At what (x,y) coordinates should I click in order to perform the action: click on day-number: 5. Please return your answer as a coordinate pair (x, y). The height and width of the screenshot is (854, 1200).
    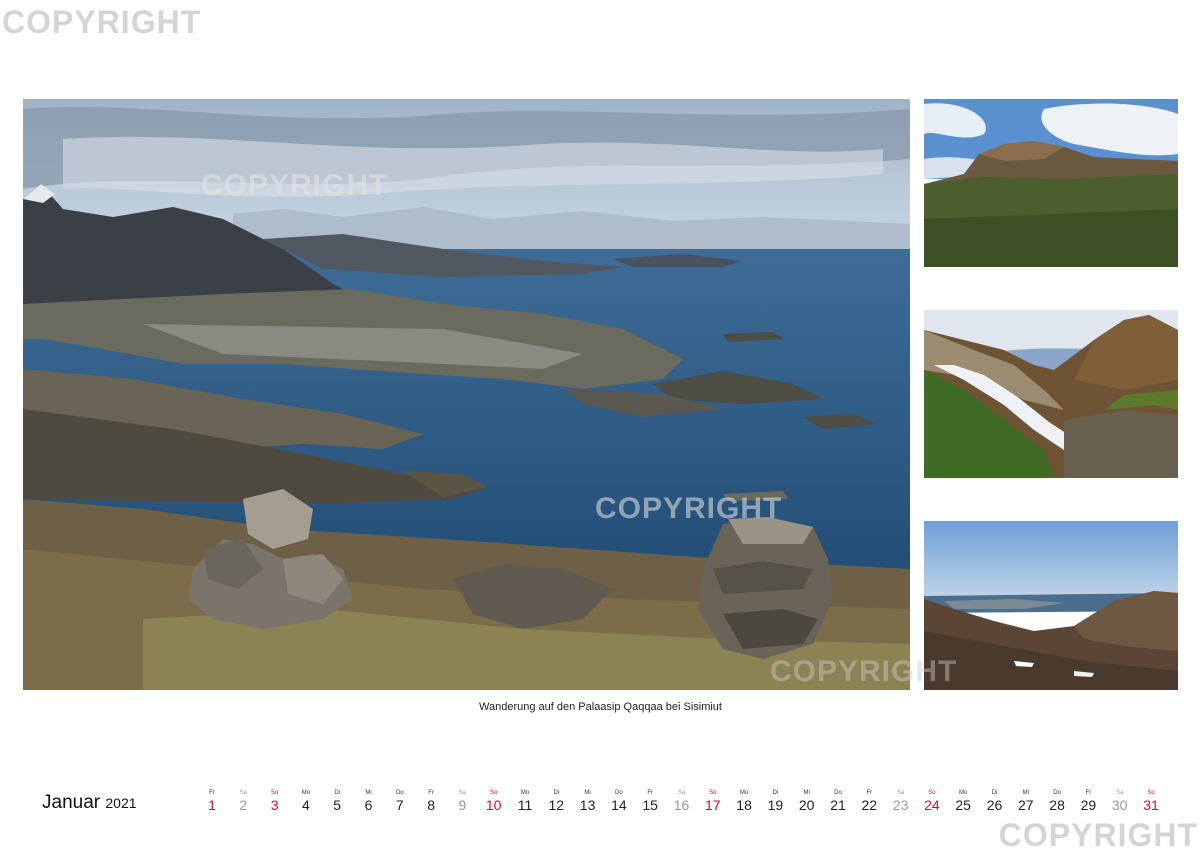
    Looking at the image, I should click on (337, 805).